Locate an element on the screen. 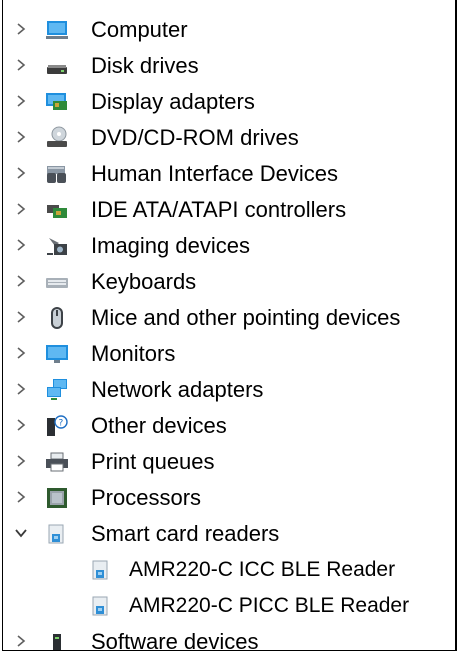  tree-item-label: Human Interface Devices is located at coordinates (214, 173).